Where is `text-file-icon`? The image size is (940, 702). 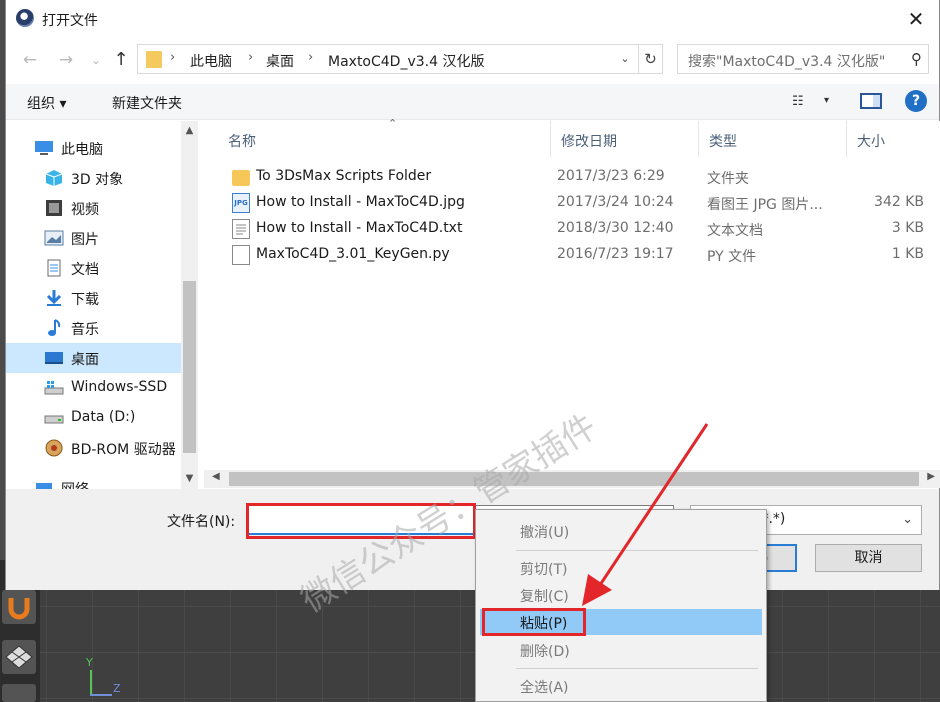
text-file-icon is located at coordinates (241, 229).